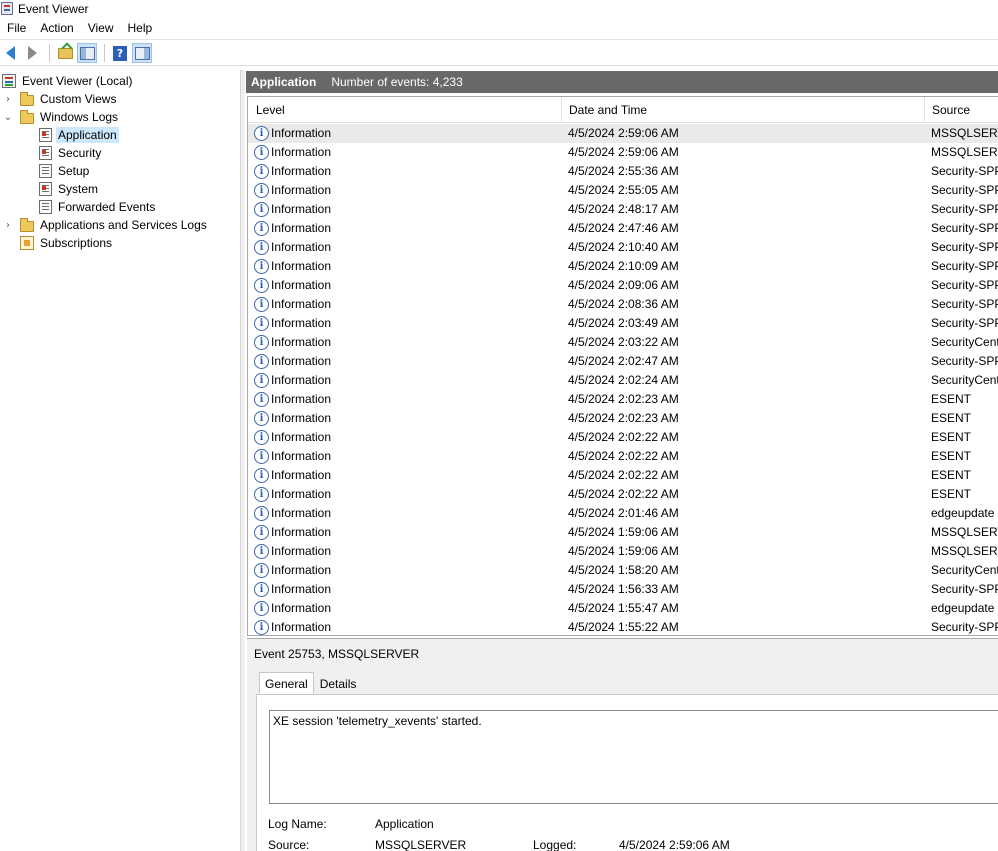 This screenshot has width=998, height=851. Describe the element at coordinates (27, 116) in the screenshot. I see `folder-icon` at that location.